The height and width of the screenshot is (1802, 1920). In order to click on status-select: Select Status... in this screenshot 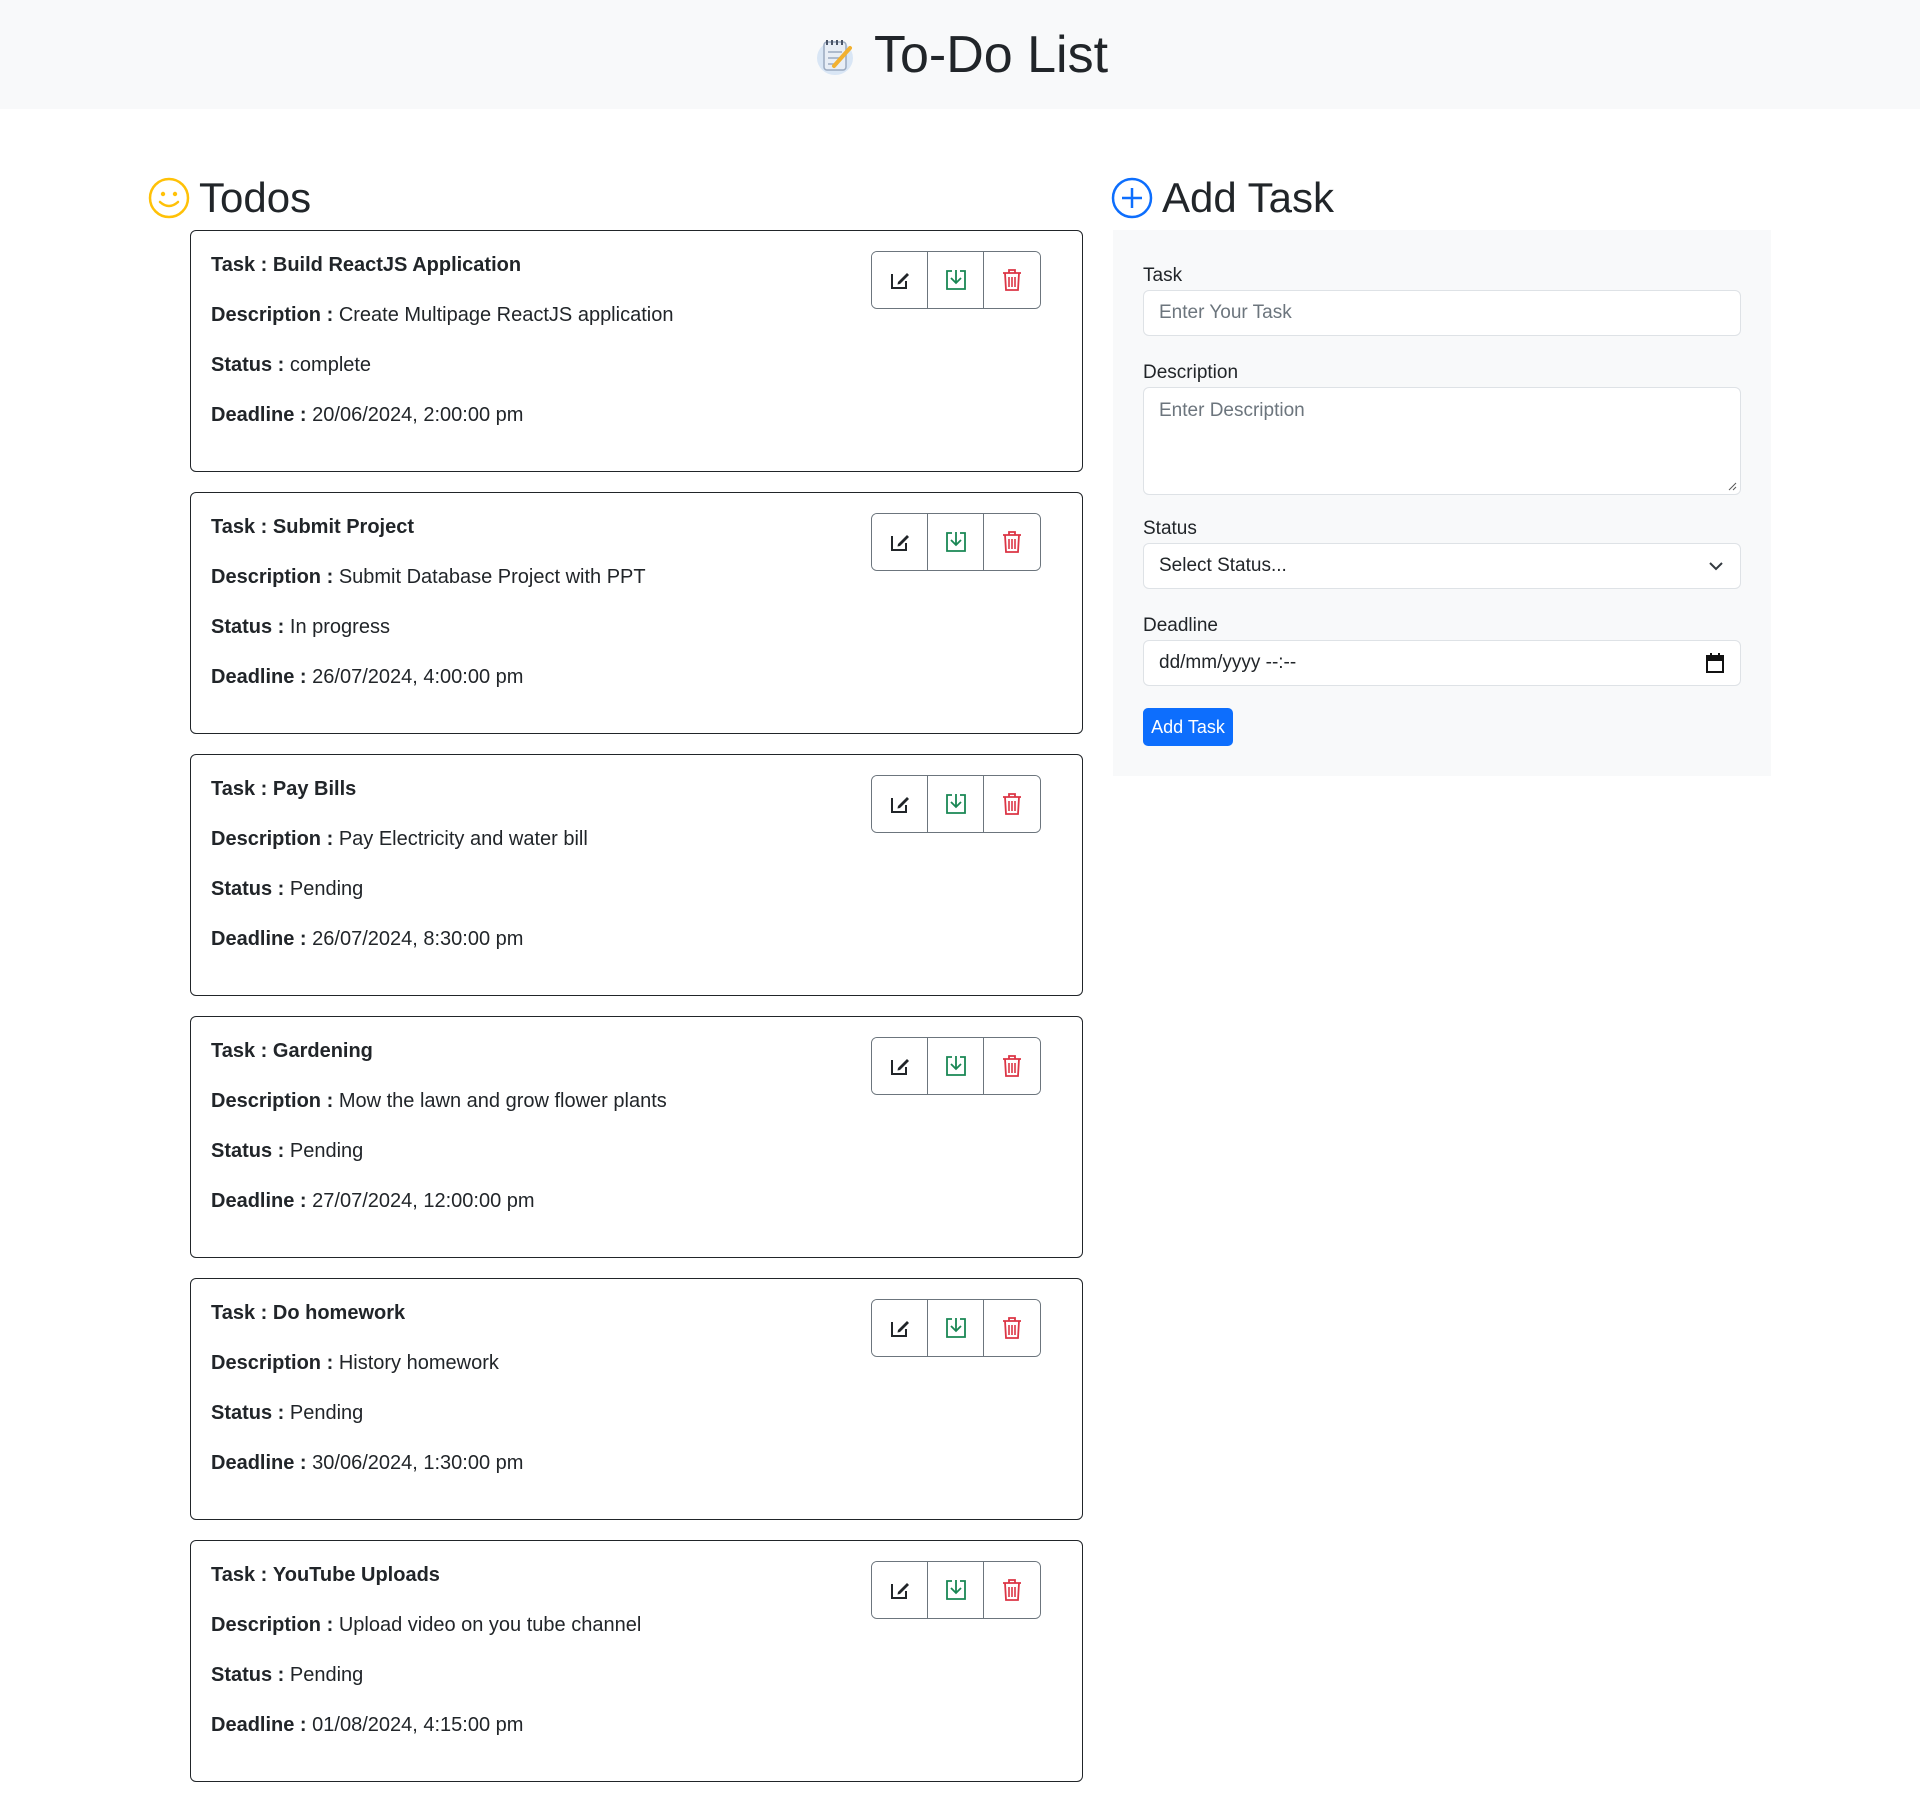, I will do `click(1442, 566)`.